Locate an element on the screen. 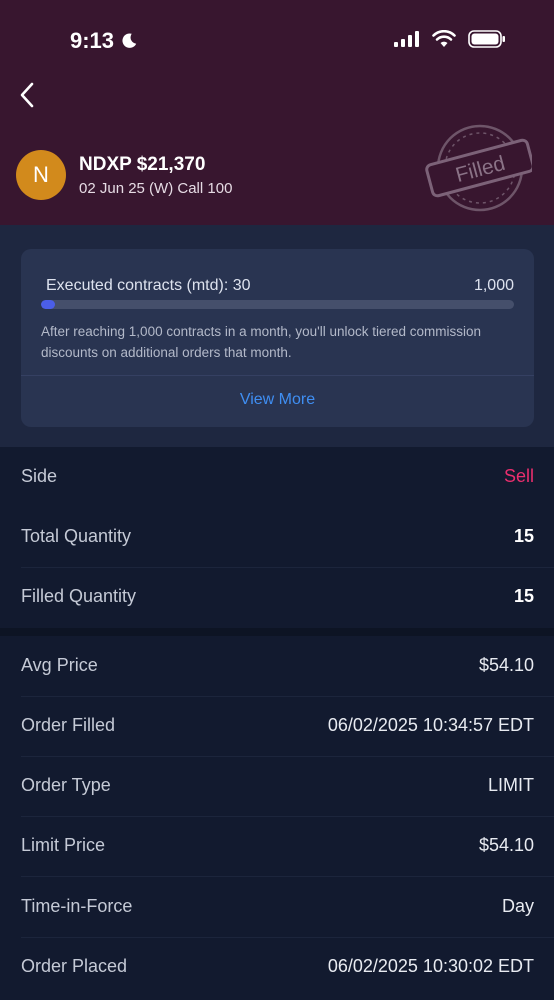 The width and height of the screenshot is (554, 1000). avatar-letter: N is located at coordinates (41, 174).